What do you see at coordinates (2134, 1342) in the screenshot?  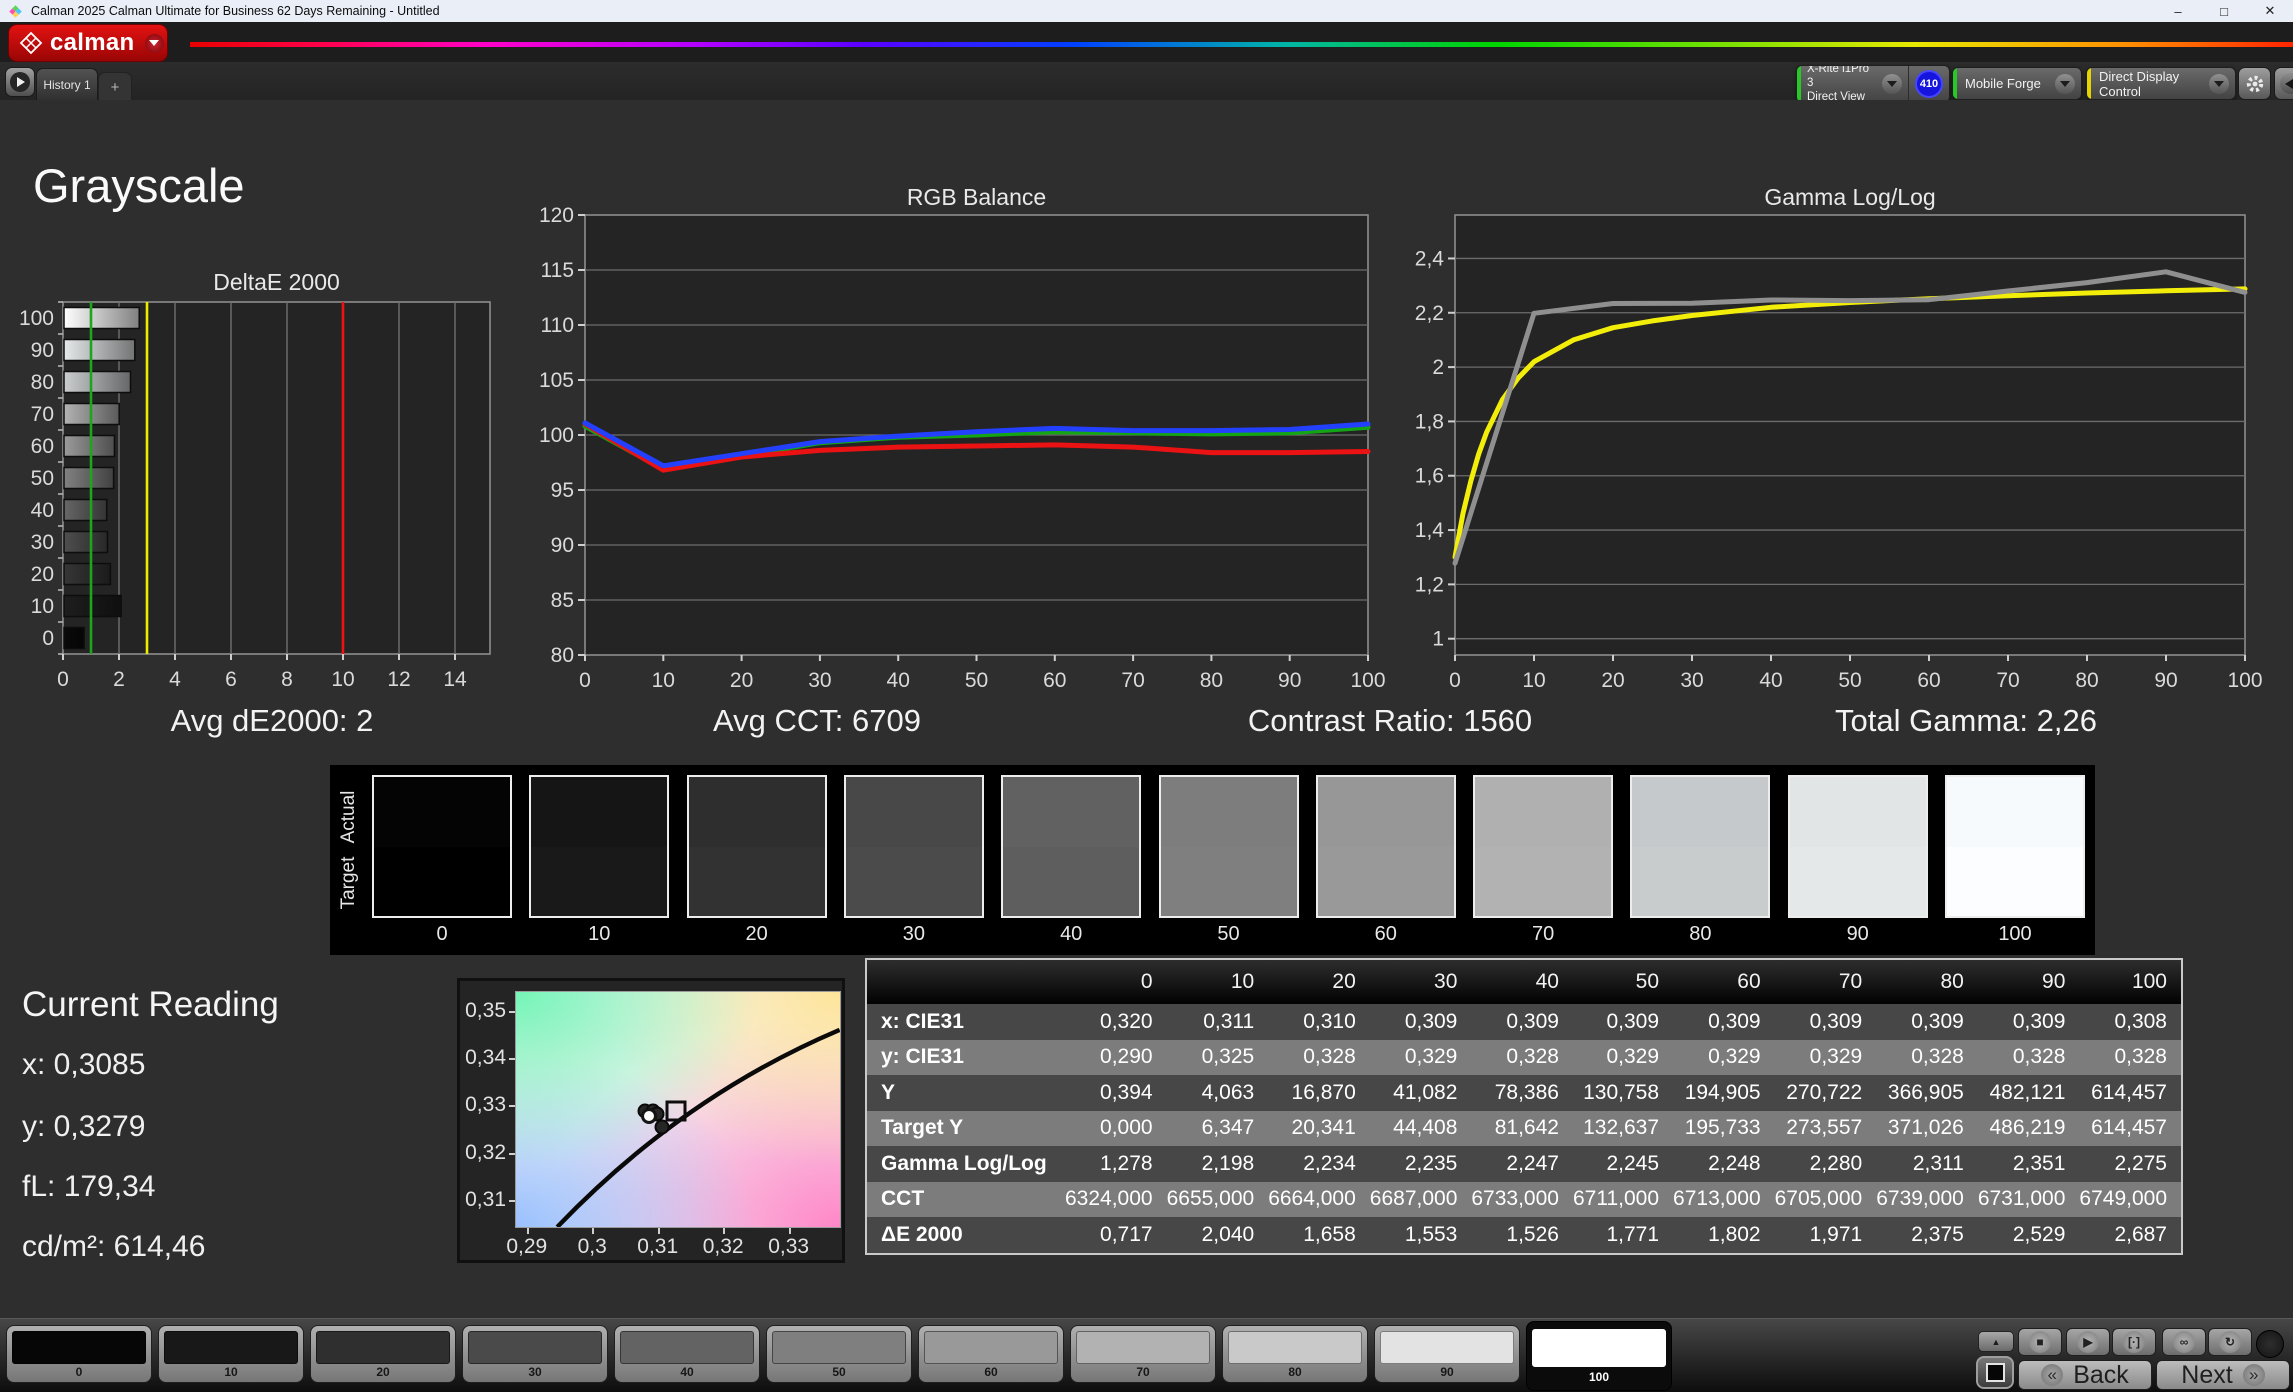 I see `measure-button: [·]` at bounding box center [2134, 1342].